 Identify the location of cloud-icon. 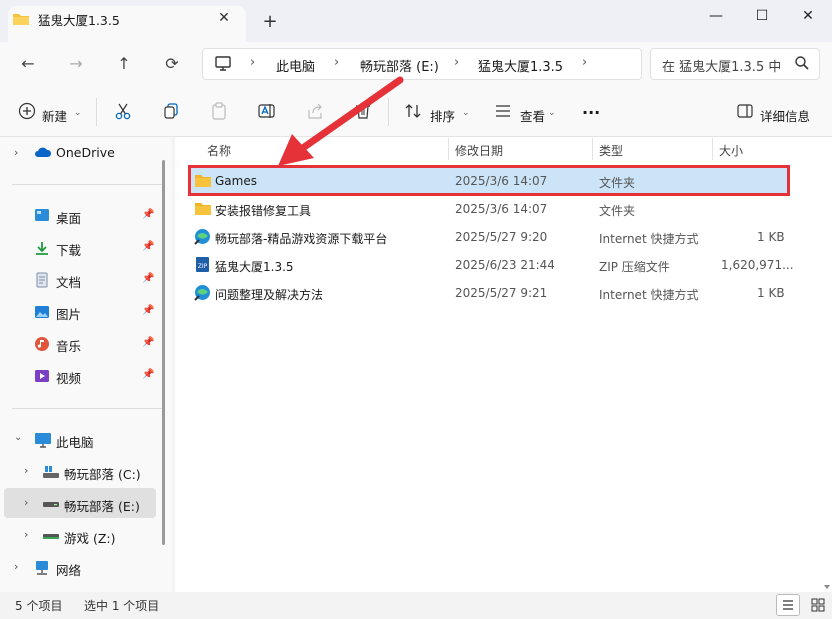
(43, 152).